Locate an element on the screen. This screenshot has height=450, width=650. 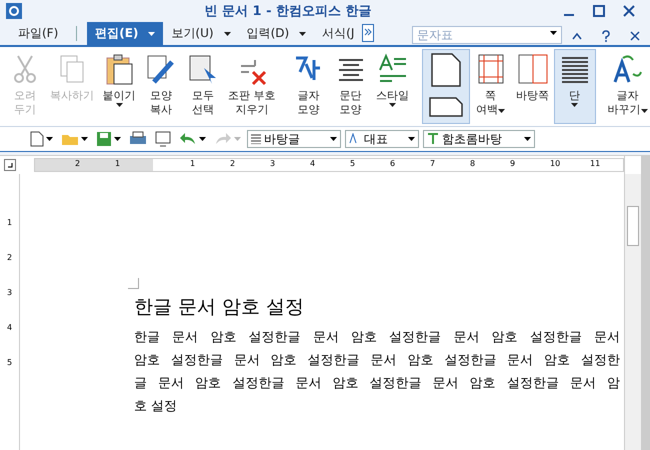
open-folder-button is located at coordinates (74, 139).